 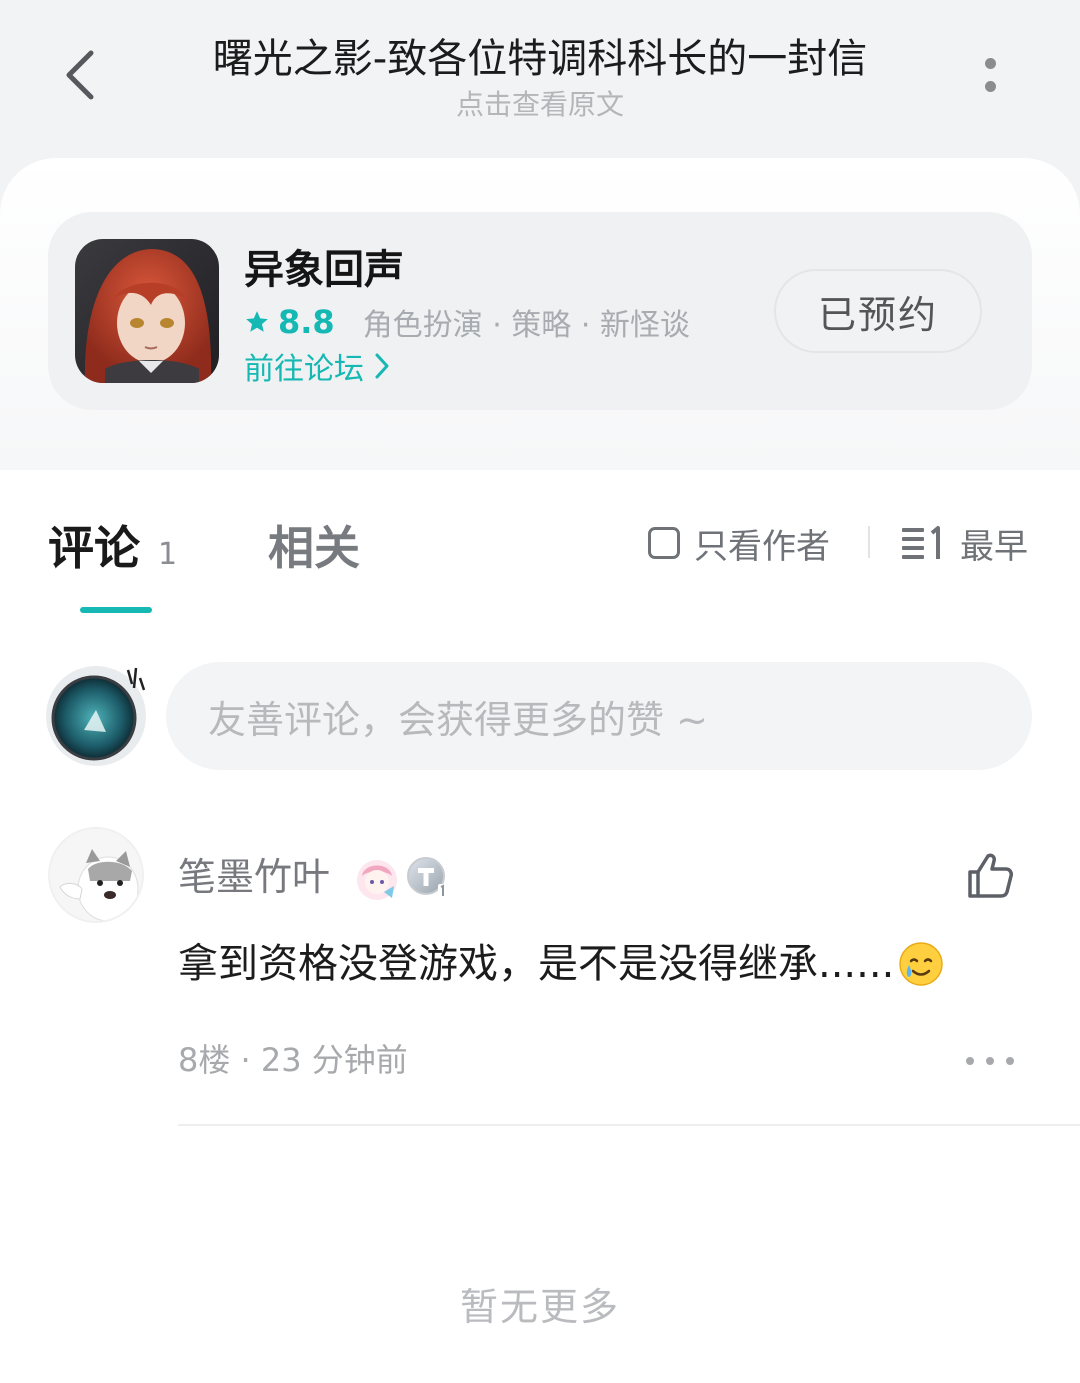 What do you see at coordinates (629, 1125) in the screenshot?
I see `comment-divider` at bounding box center [629, 1125].